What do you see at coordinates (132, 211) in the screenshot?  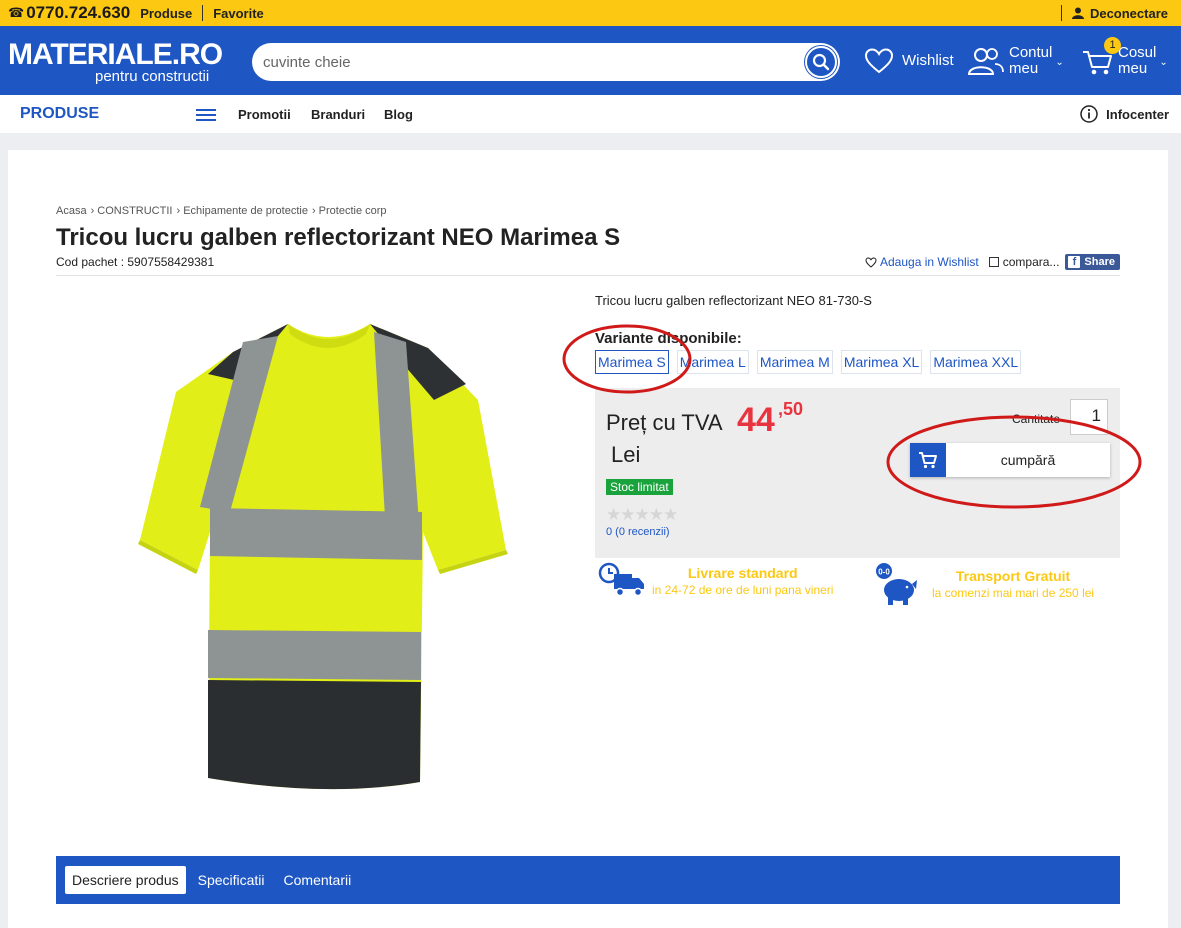 I see `breadcrumb-item: › CONSTRUCTII` at bounding box center [132, 211].